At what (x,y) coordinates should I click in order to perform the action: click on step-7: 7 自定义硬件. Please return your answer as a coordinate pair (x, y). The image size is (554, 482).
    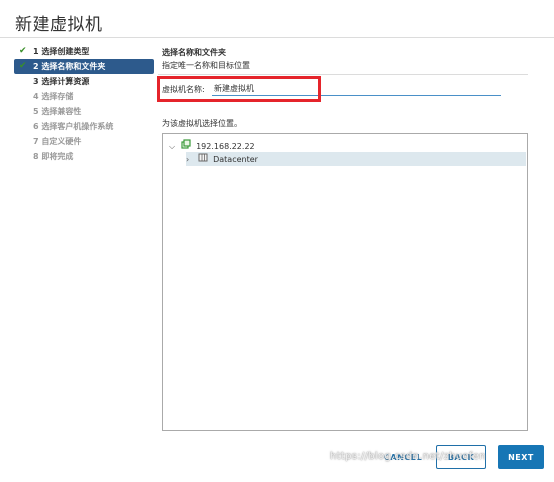
    Looking at the image, I should click on (84, 141).